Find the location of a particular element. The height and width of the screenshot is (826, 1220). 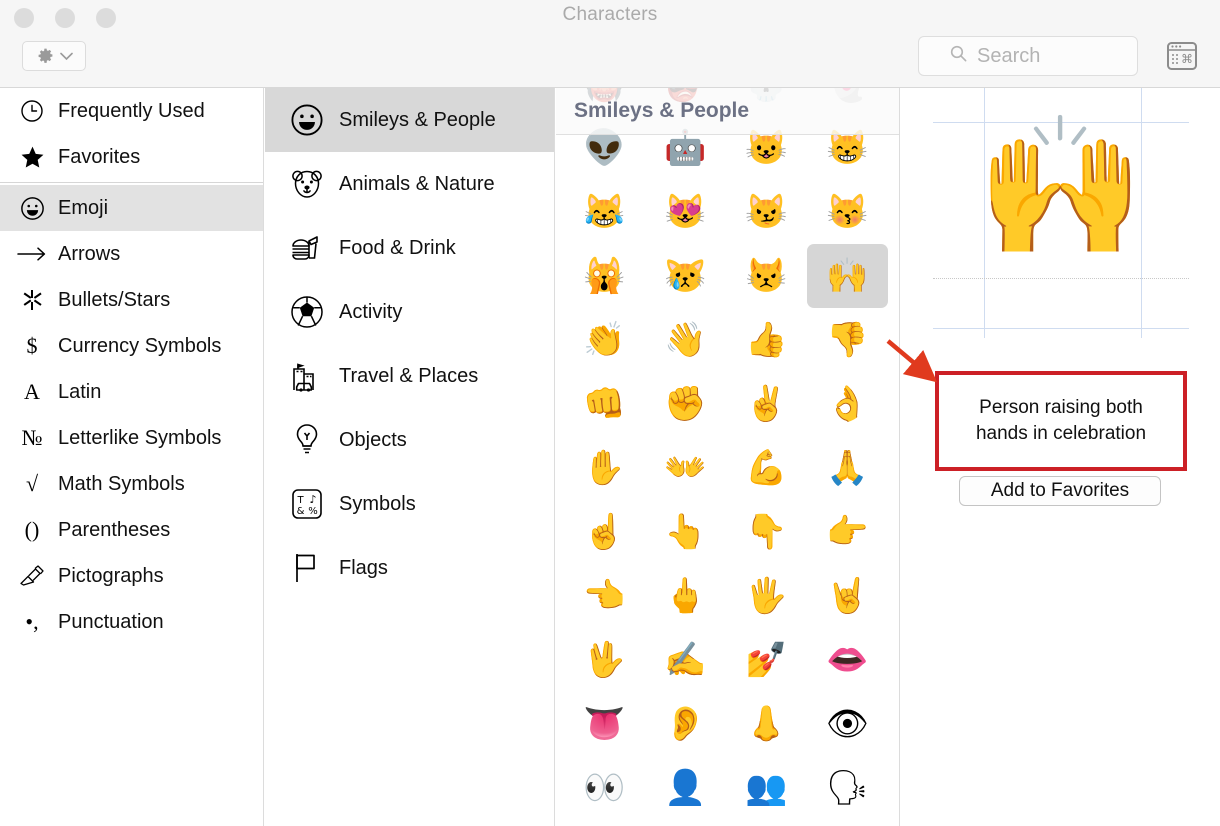

category-item-travel-places: Travel & Places is located at coordinates (409, 376).